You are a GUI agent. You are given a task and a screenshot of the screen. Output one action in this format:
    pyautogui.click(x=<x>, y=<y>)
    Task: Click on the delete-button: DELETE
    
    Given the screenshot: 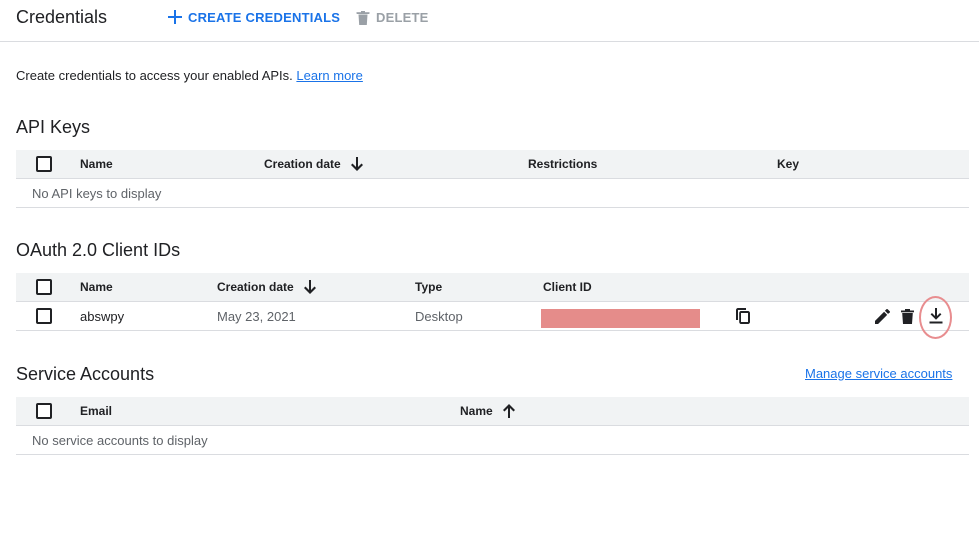 What is the action you would take?
    pyautogui.click(x=391, y=17)
    